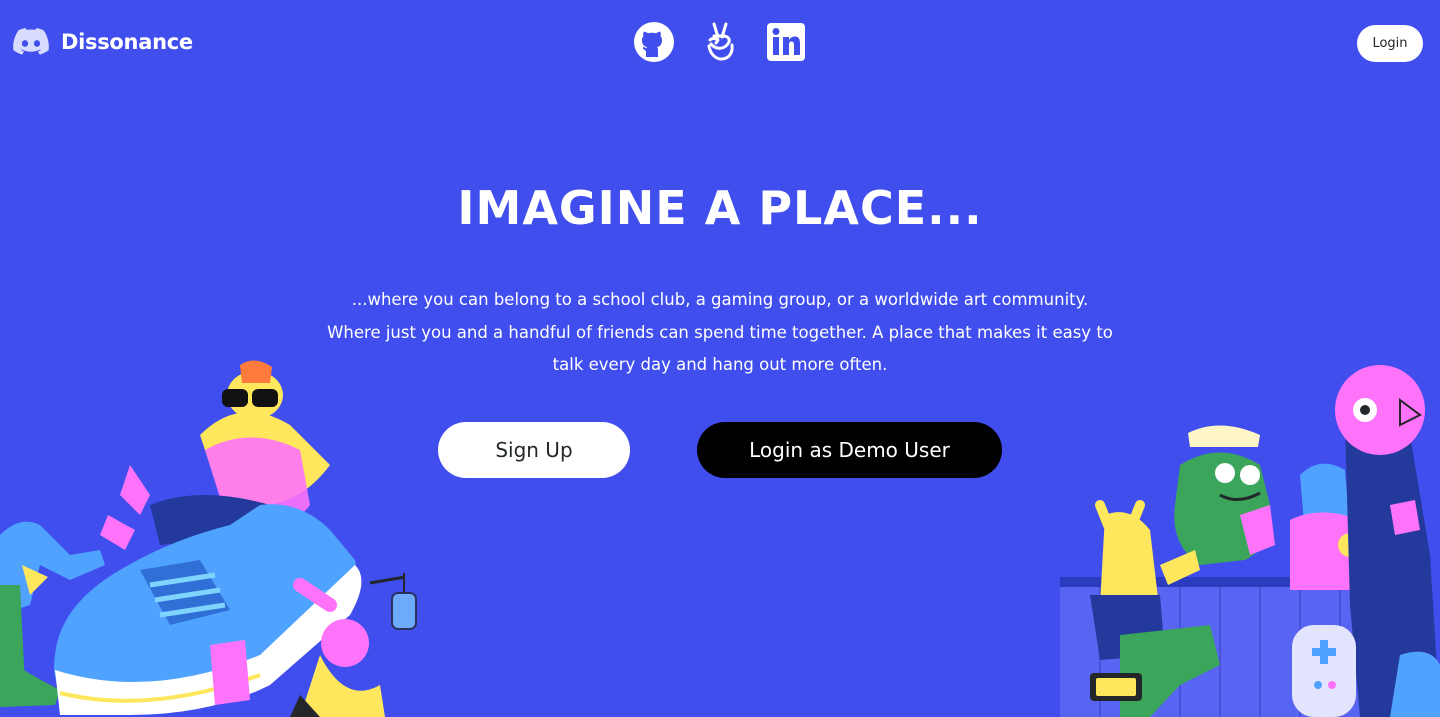 This screenshot has width=1440, height=717. What do you see at coordinates (31, 41) in the screenshot?
I see `discord-logo-icon` at bounding box center [31, 41].